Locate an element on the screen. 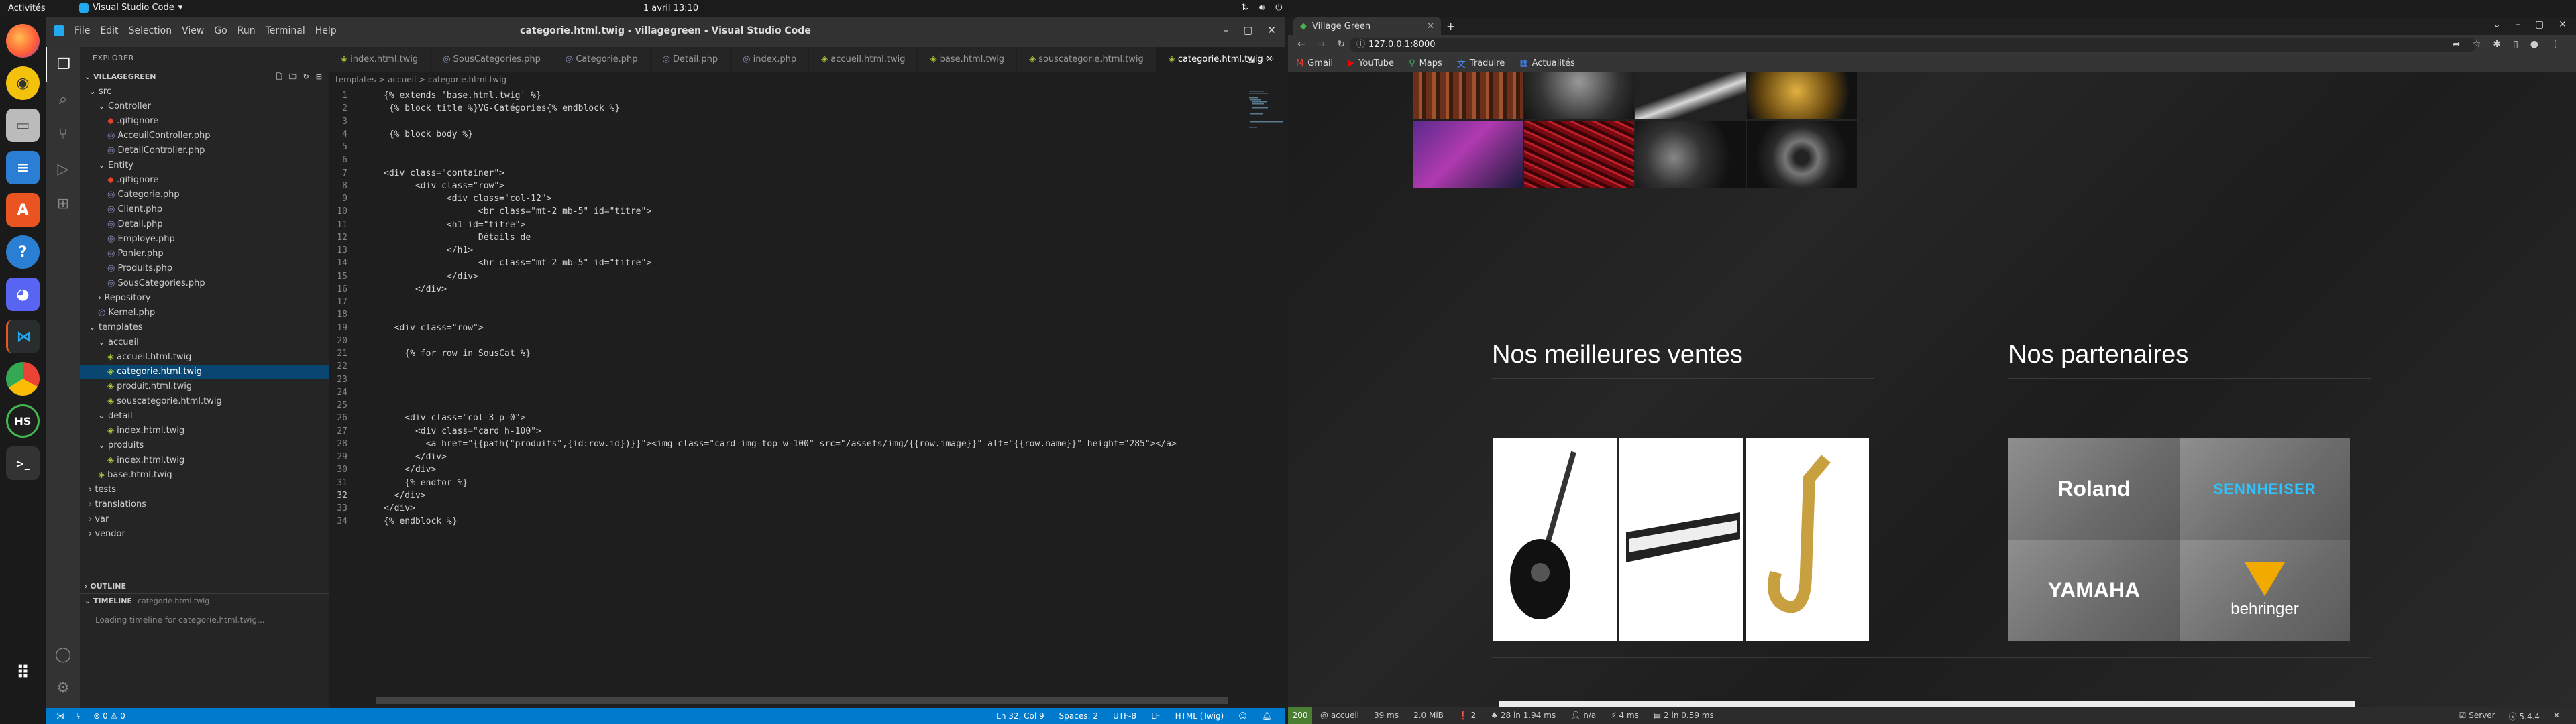 This screenshot has width=2576, height=724. sidepanel-icon: ▯ is located at coordinates (2515, 44).